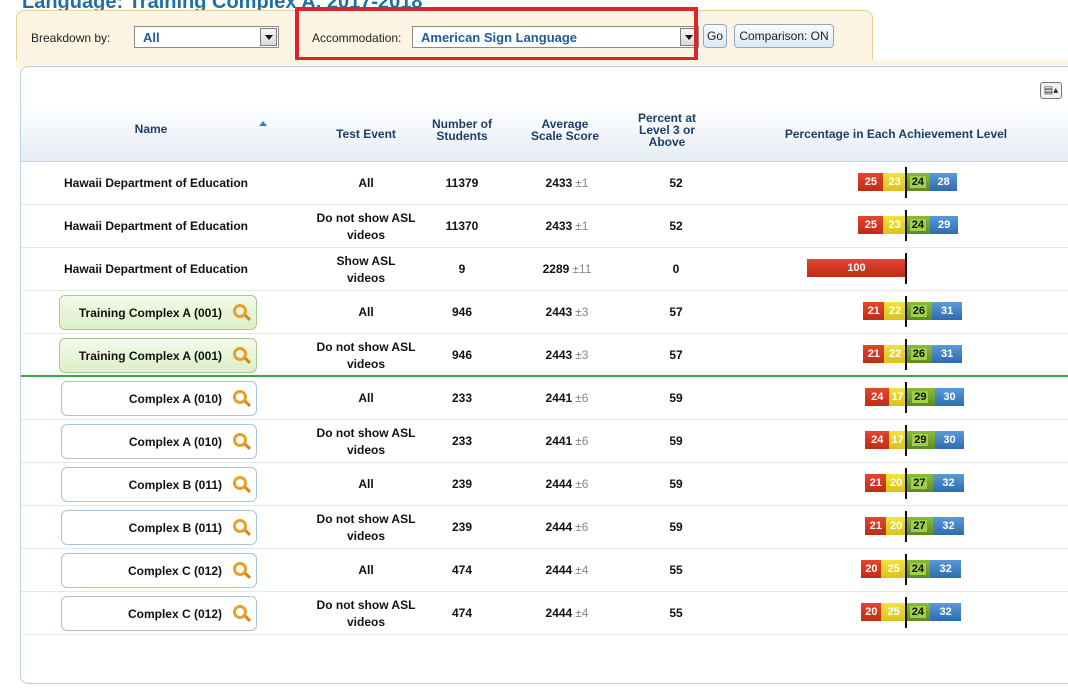 This screenshot has width=1068, height=688. What do you see at coordinates (366, 134) in the screenshot?
I see `header-test-event: Test Event` at bounding box center [366, 134].